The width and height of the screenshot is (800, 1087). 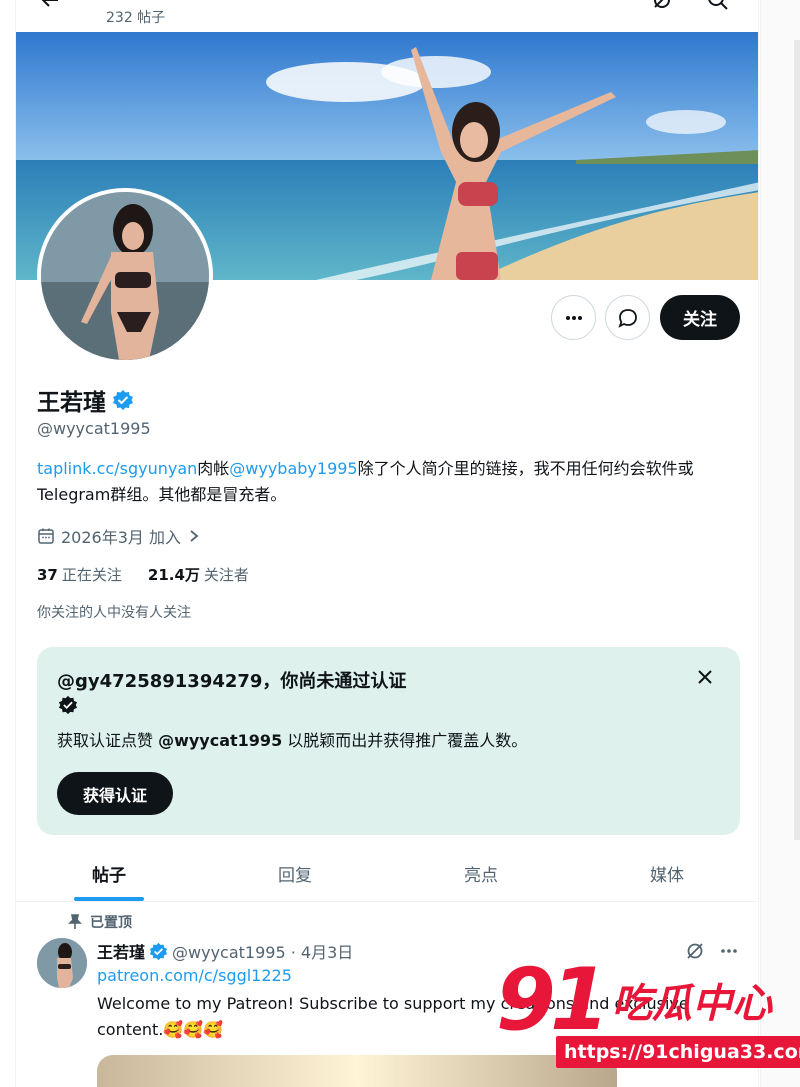 What do you see at coordinates (662, 6) in the screenshot?
I see `grok-icon` at bounding box center [662, 6].